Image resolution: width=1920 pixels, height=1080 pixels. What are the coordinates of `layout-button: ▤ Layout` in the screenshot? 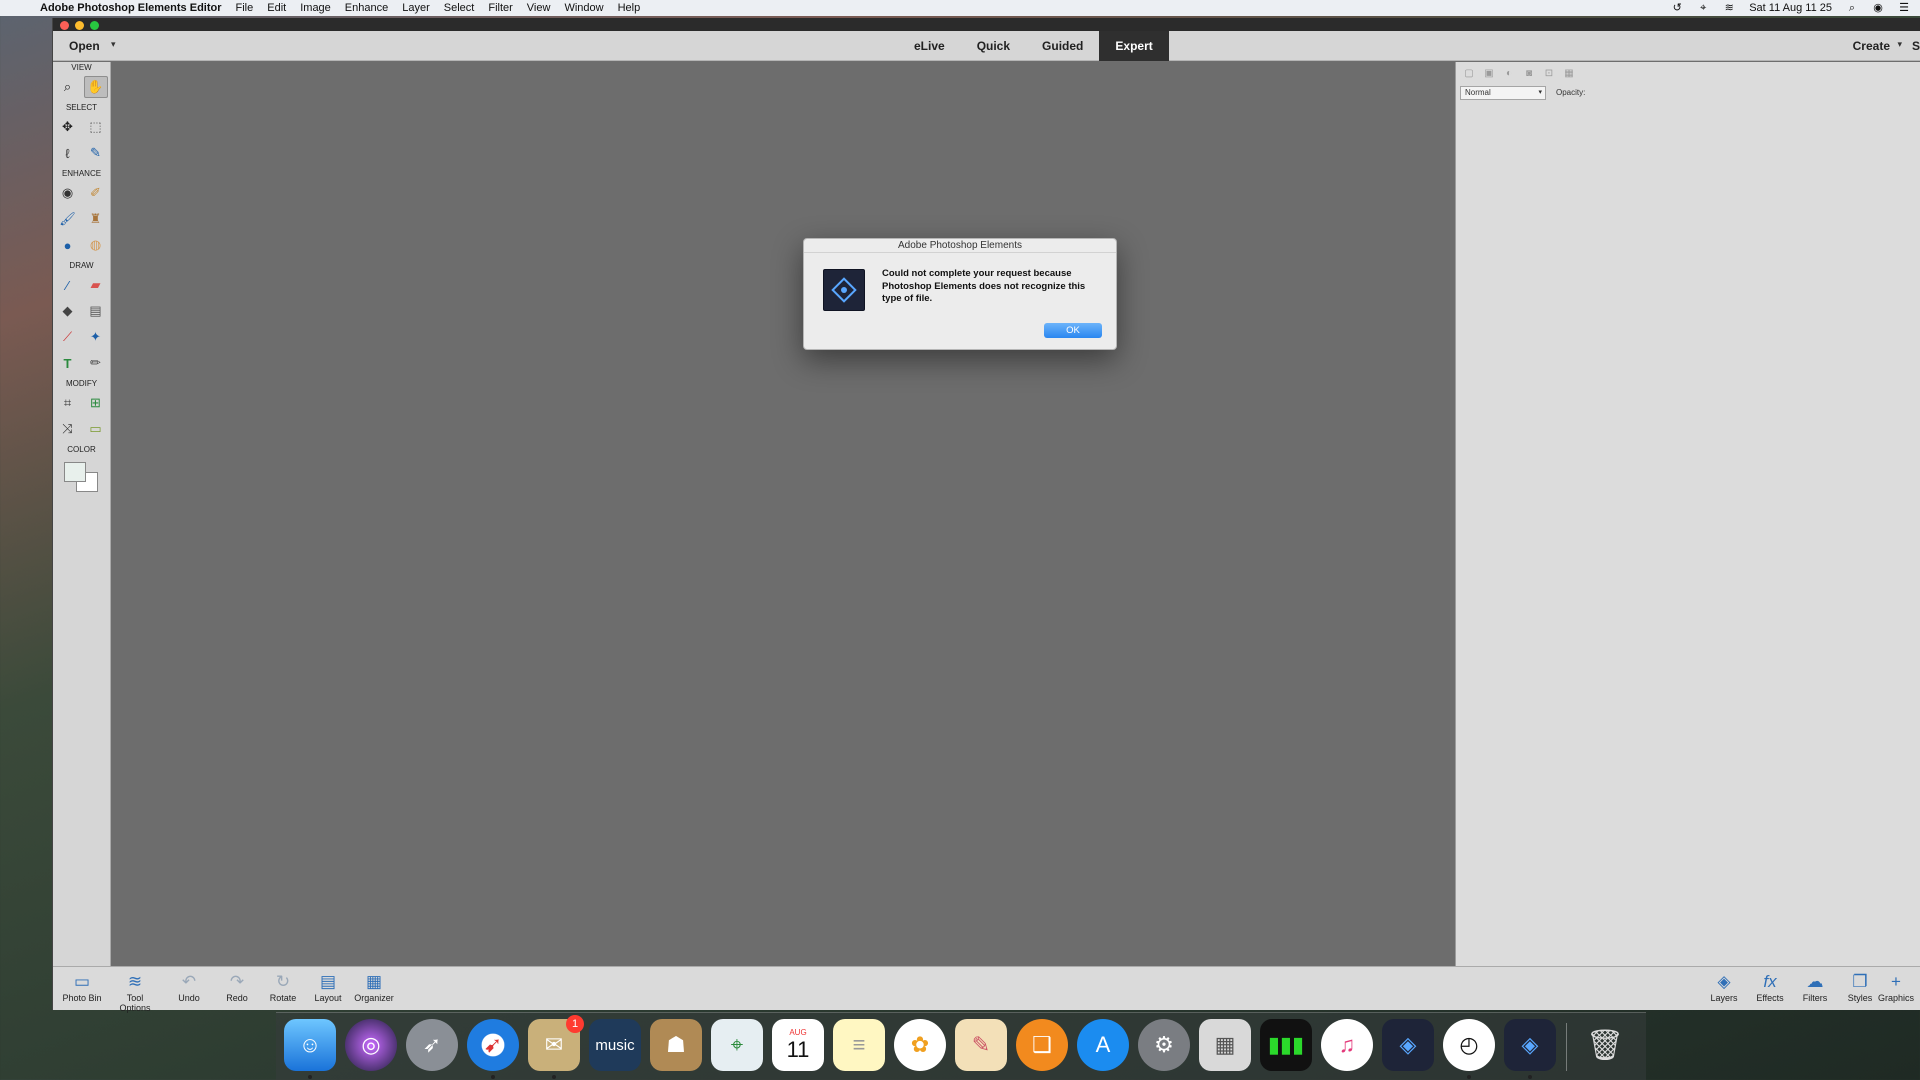 It's located at (328, 987).